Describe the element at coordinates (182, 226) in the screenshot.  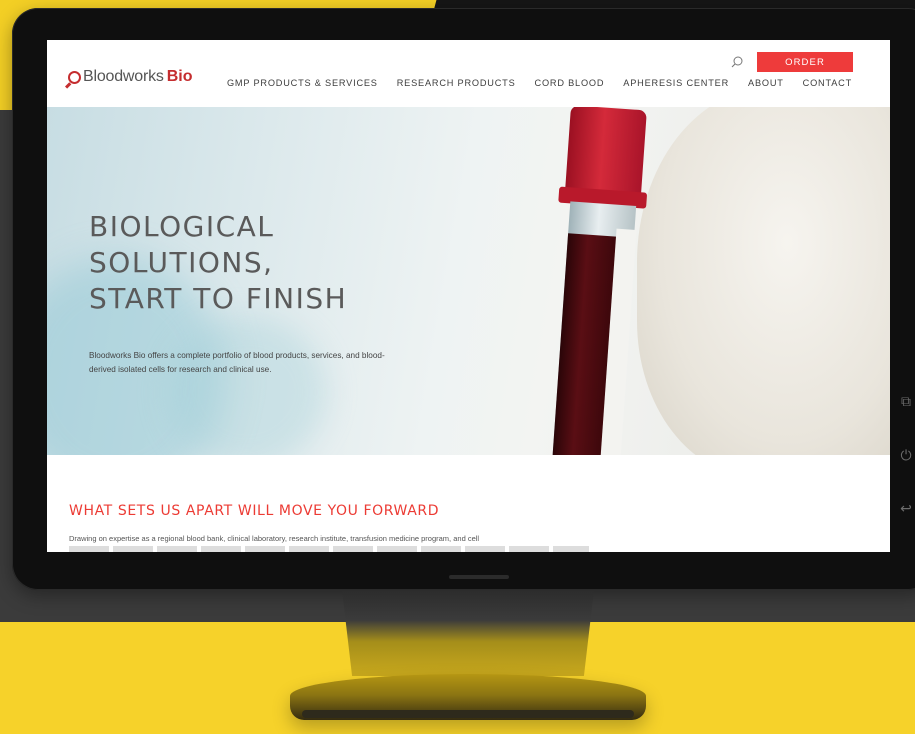
I see `hero-title-line-1: BIOLOGICAL` at that location.